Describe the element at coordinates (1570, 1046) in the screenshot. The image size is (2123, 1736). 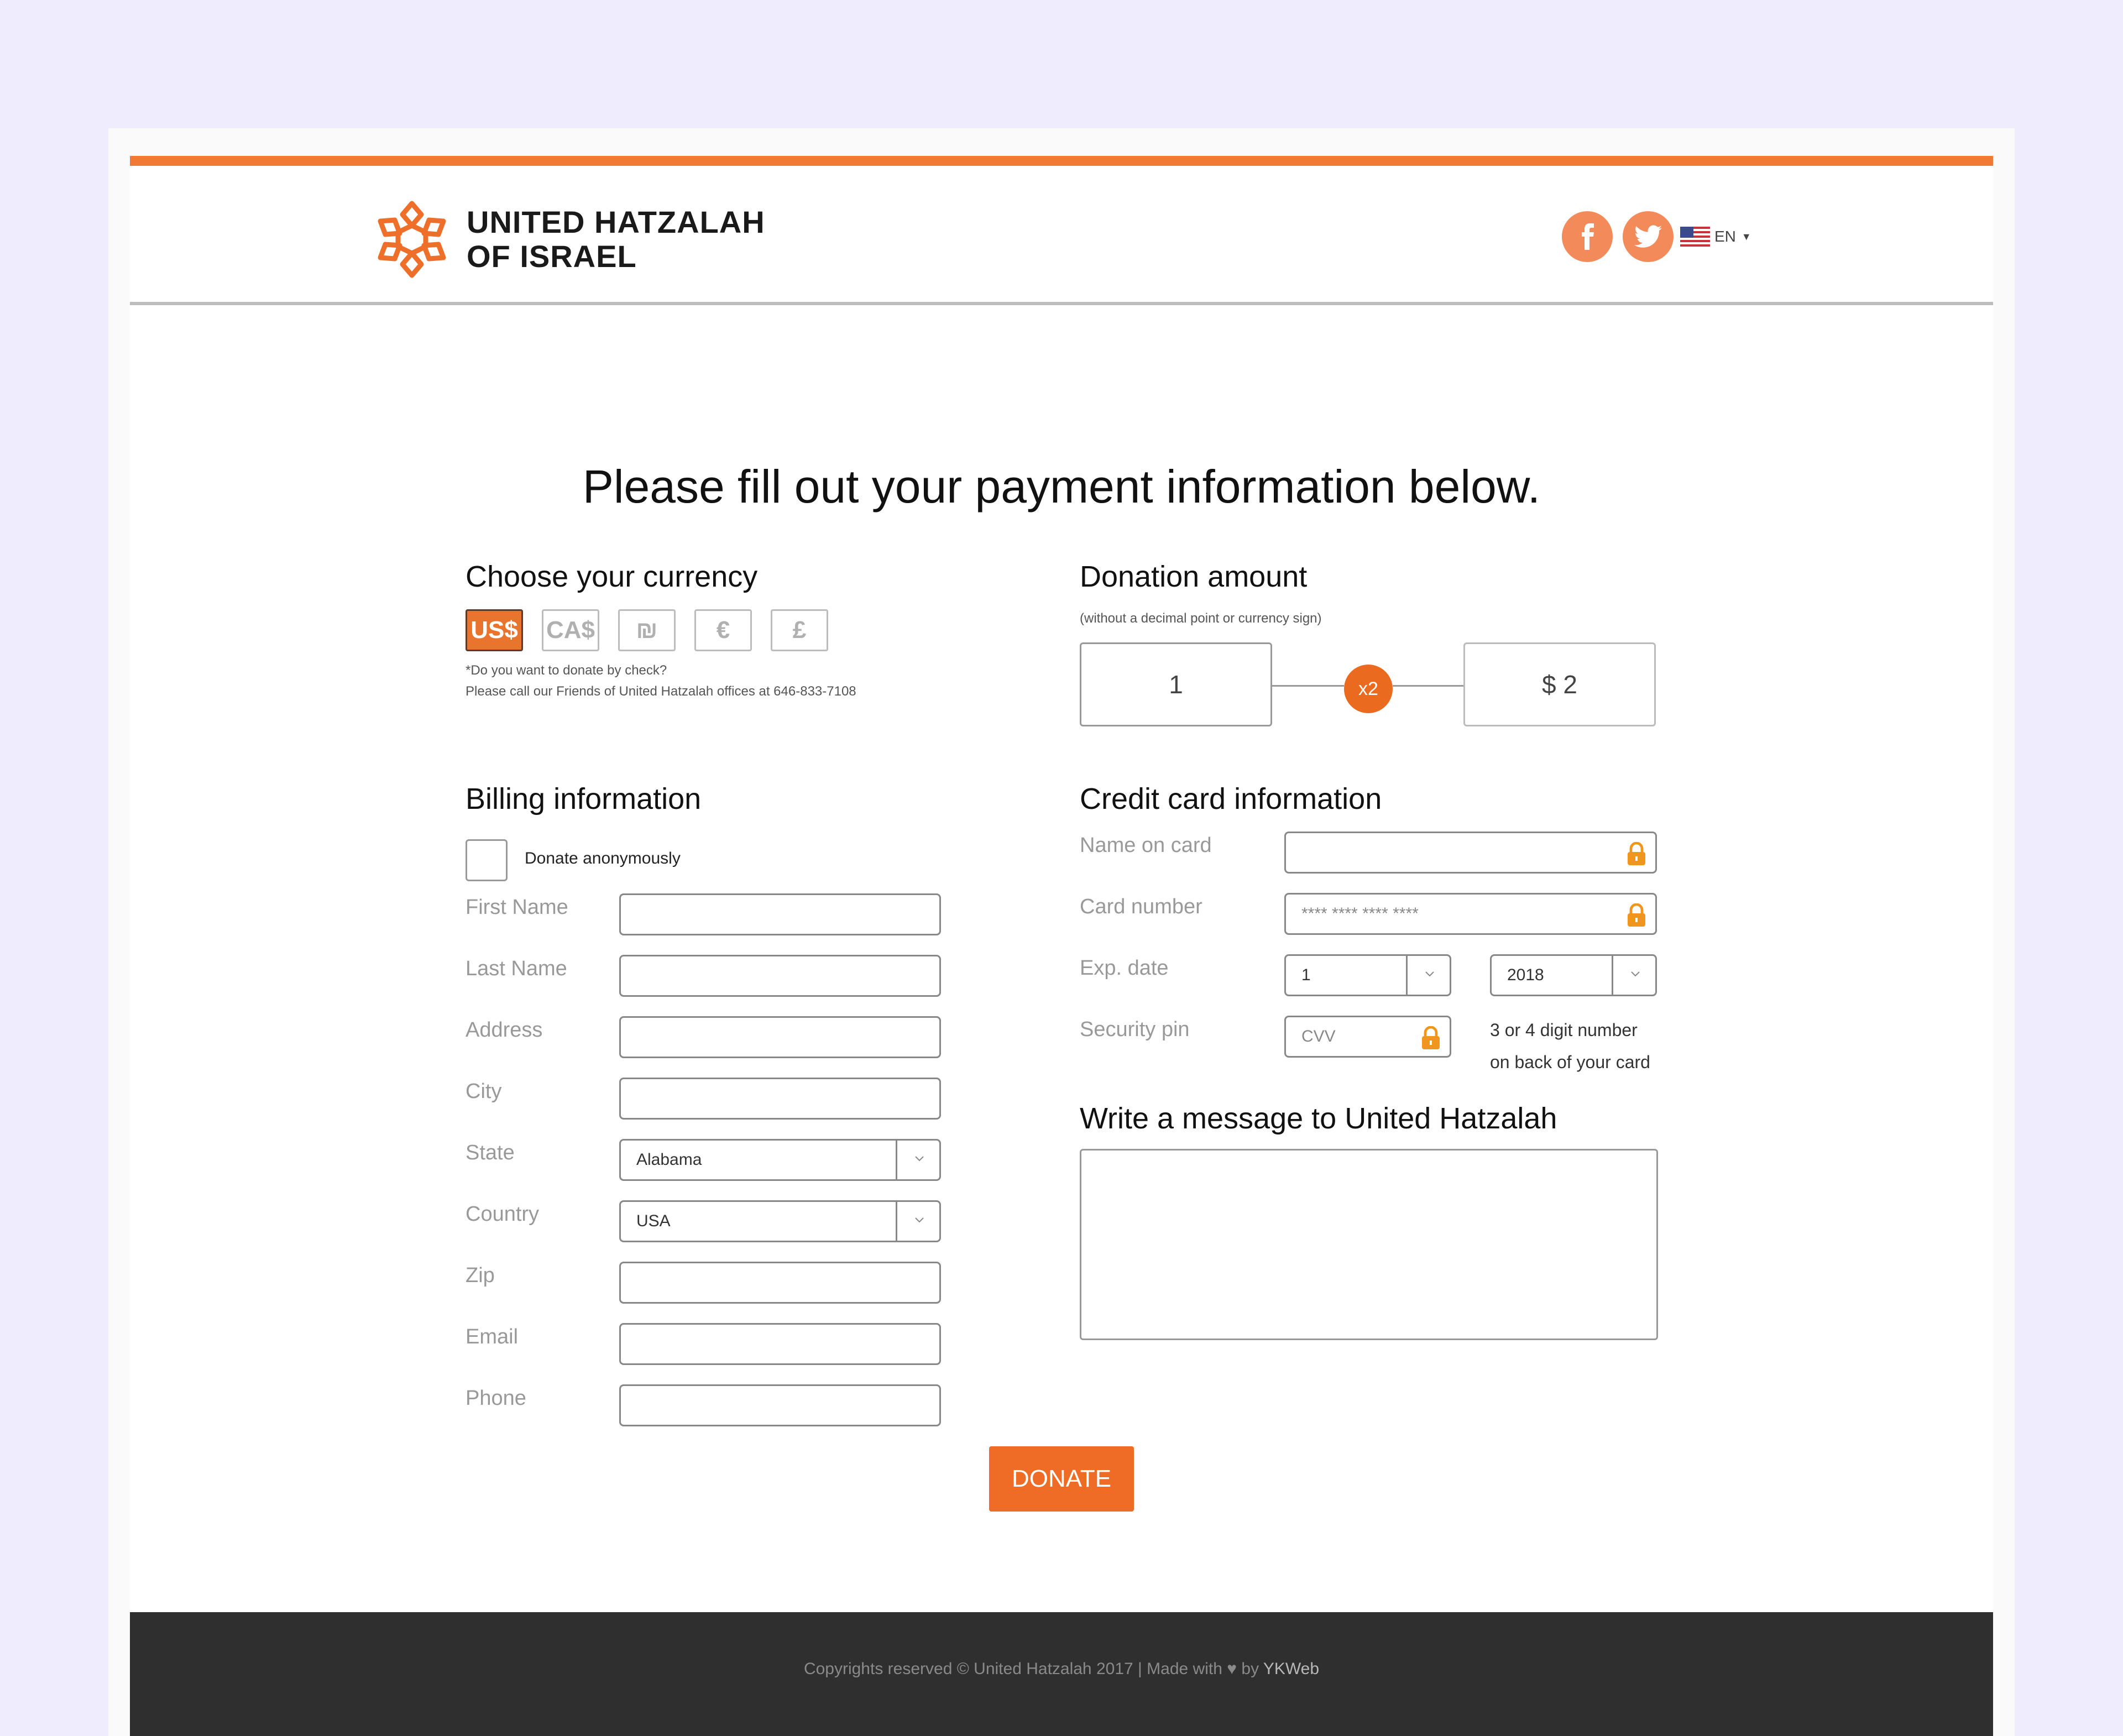
I see `cvv-hint: 3 or 4 digit number on back of your card` at that location.